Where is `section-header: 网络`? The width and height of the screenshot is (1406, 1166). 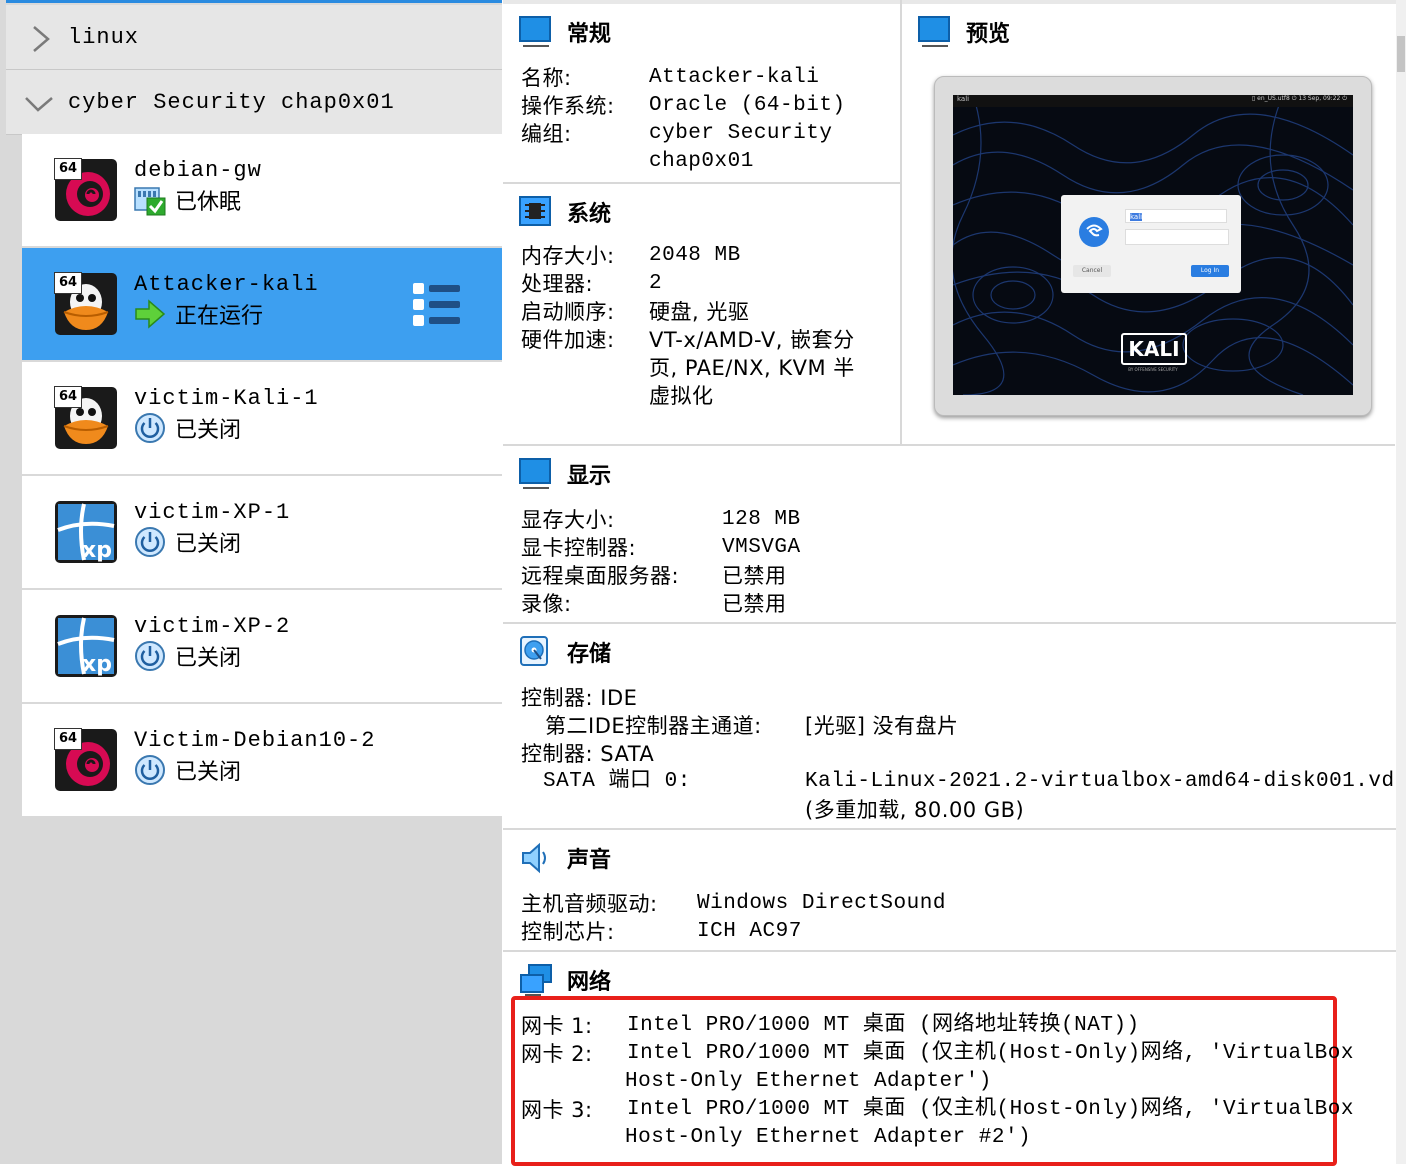 section-header: 网络 is located at coordinates (565, 980).